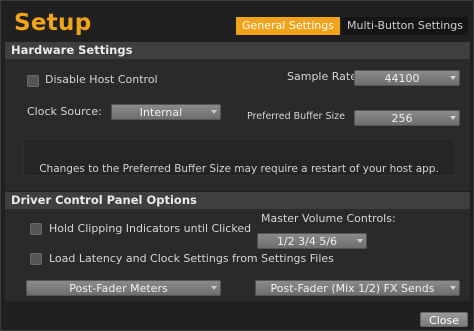 This screenshot has height=331, width=474. What do you see at coordinates (33, 81) in the screenshot?
I see `disable-host-control-checkbox` at bounding box center [33, 81].